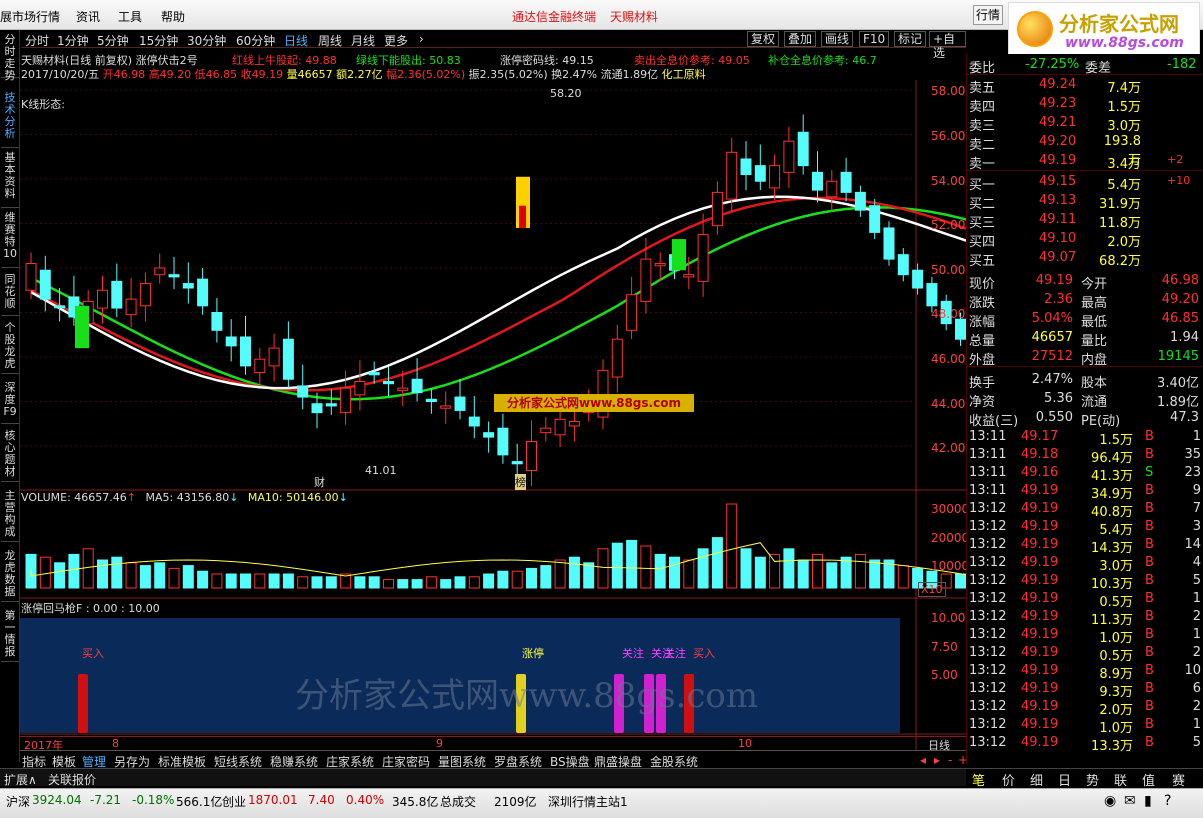 This screenshot has width=1203, height=818. I want to click on left-tab-business: 主营构成, so click(10, 516).